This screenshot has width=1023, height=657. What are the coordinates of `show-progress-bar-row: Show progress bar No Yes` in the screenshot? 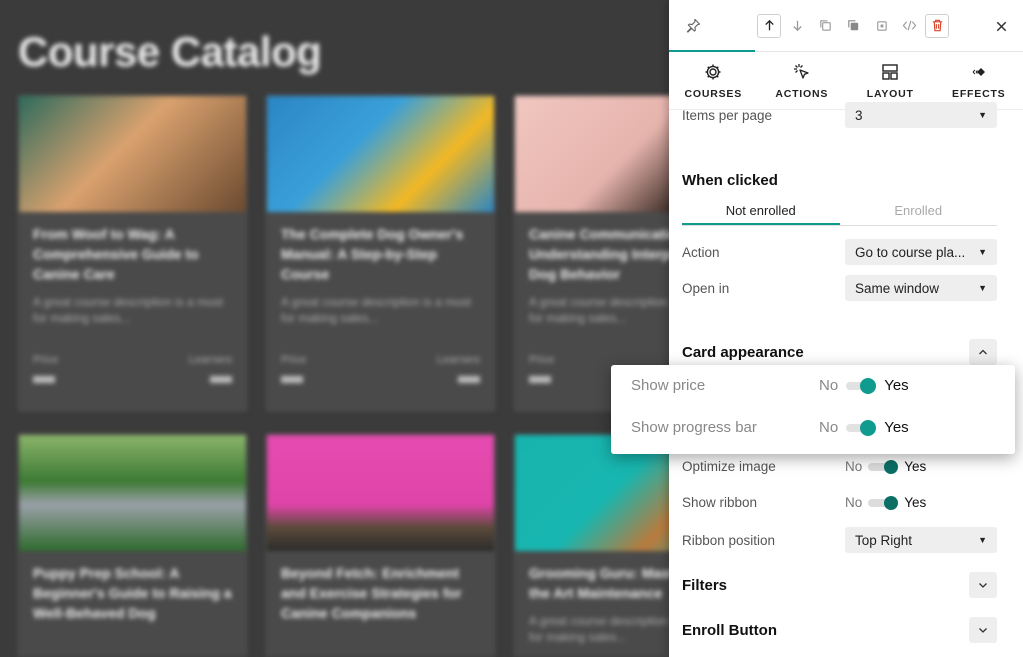 It's located at (813, 427).